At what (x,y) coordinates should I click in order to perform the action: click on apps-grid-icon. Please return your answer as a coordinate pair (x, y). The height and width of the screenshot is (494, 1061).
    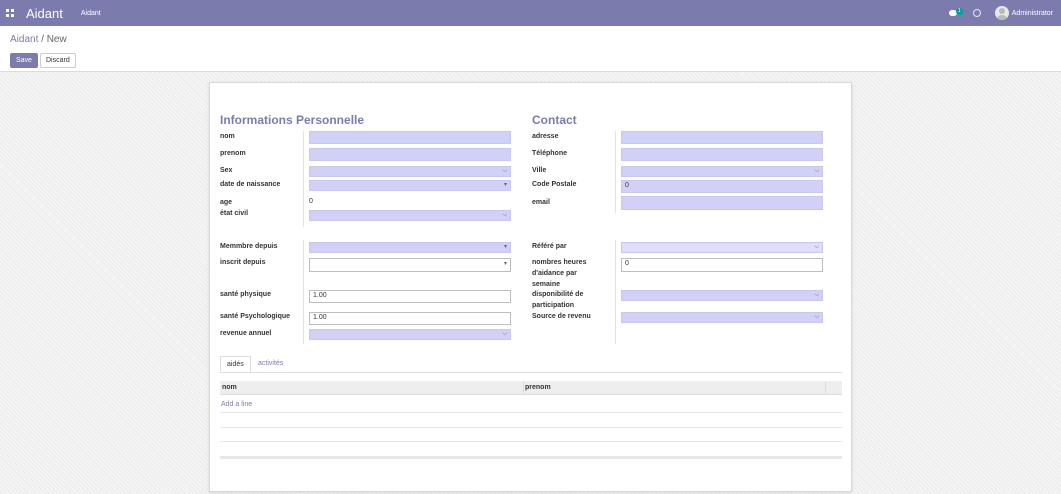
    Looking at the image, I should click on (10, 13).